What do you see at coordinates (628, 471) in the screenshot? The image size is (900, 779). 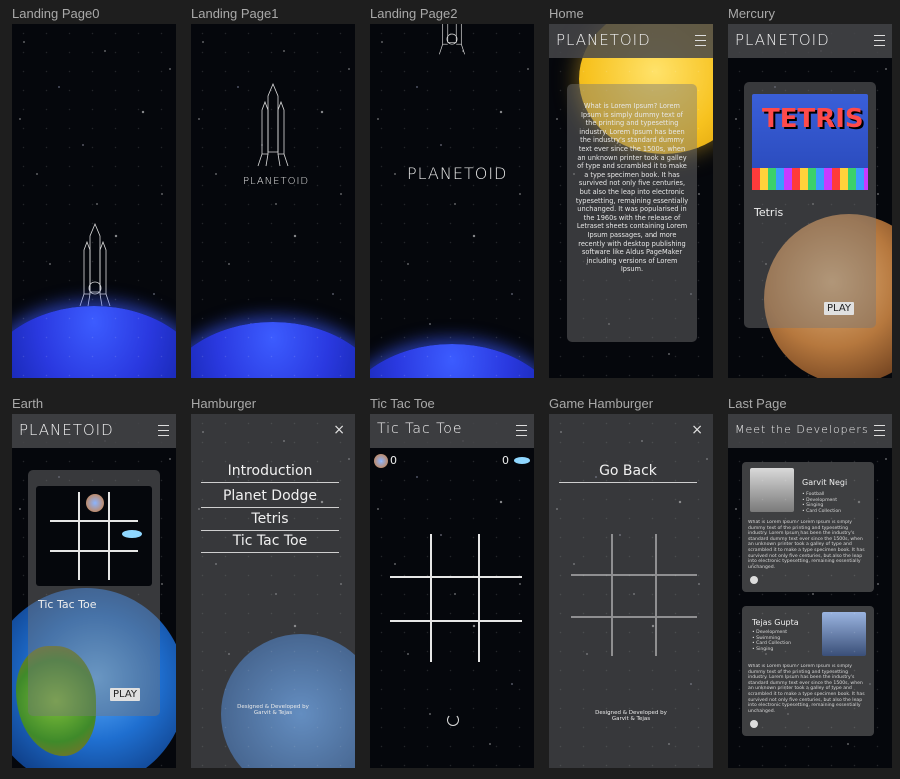 I see `menu-item-go-back: Go Back` at bounding box center [628, 471].